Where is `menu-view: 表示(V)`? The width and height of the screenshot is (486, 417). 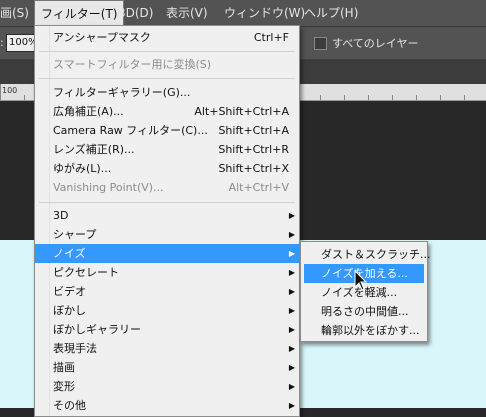
menu-view: 表示(V) is located at coordinates (187, 13).